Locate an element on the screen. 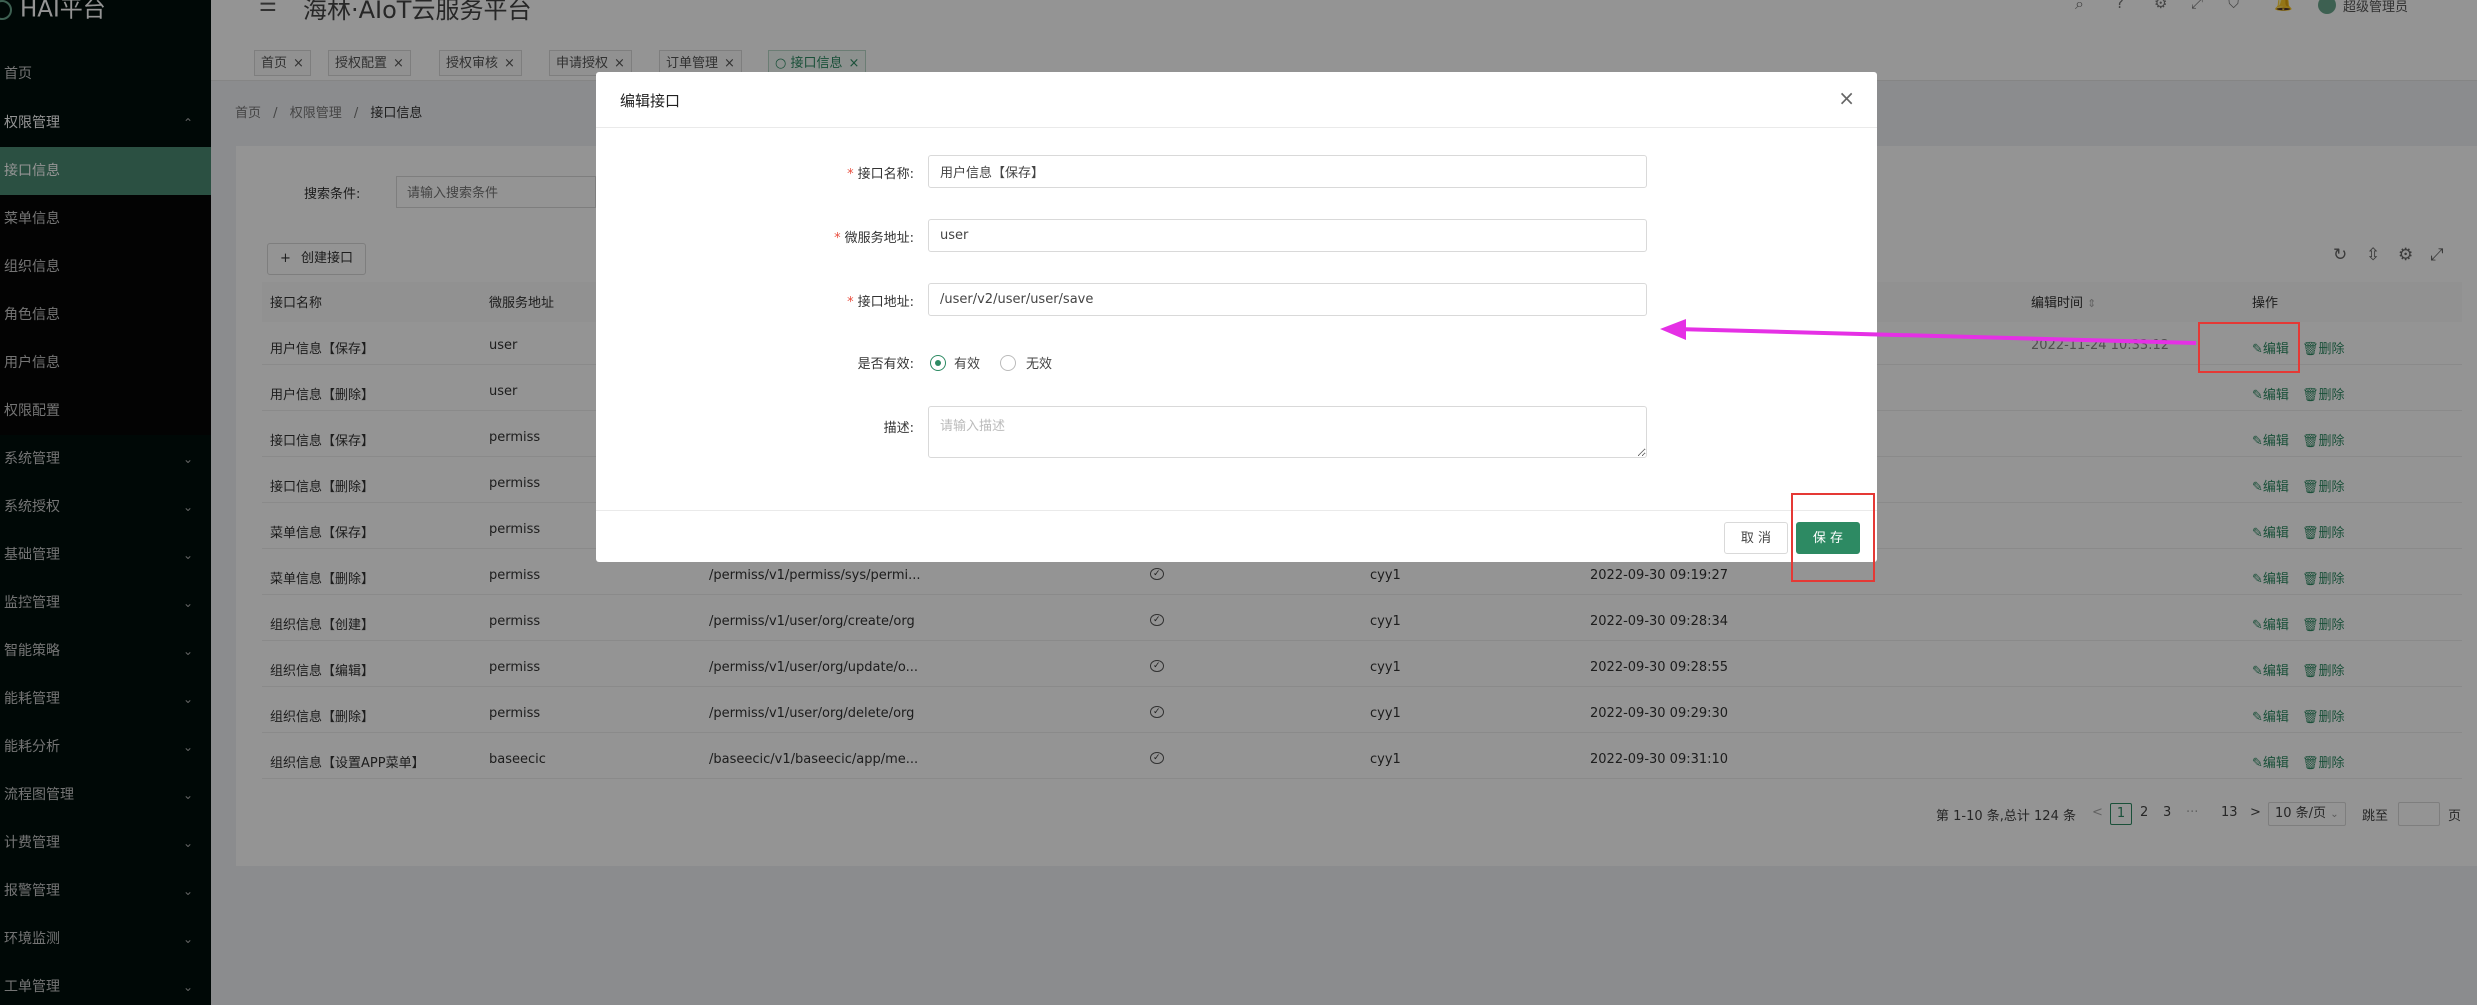 This screenshot has height=1005, width=2477. annotation-arrow is located at coordinates (1928, 332).